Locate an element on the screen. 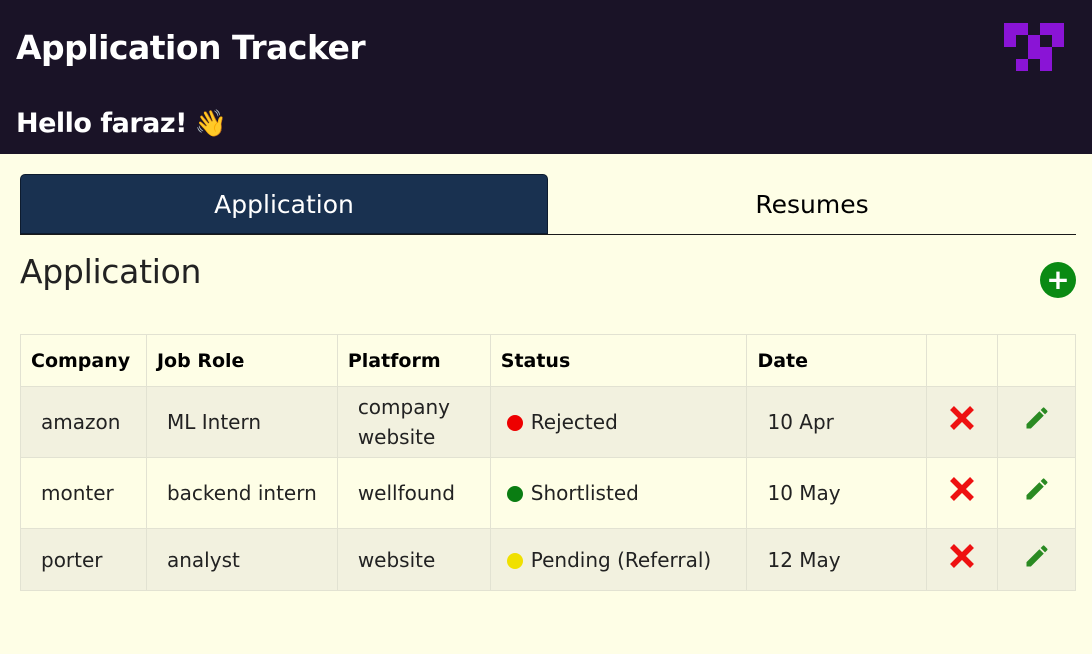  plus-icon: + is located at coordinates (1058, 279).